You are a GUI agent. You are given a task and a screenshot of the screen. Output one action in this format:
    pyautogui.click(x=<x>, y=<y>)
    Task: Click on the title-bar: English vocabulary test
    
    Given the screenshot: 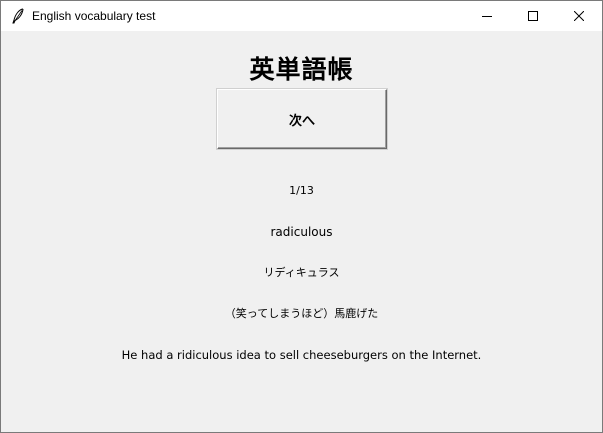 What is the action you would take?
    pyautogui.click(x=301, y=16)
    